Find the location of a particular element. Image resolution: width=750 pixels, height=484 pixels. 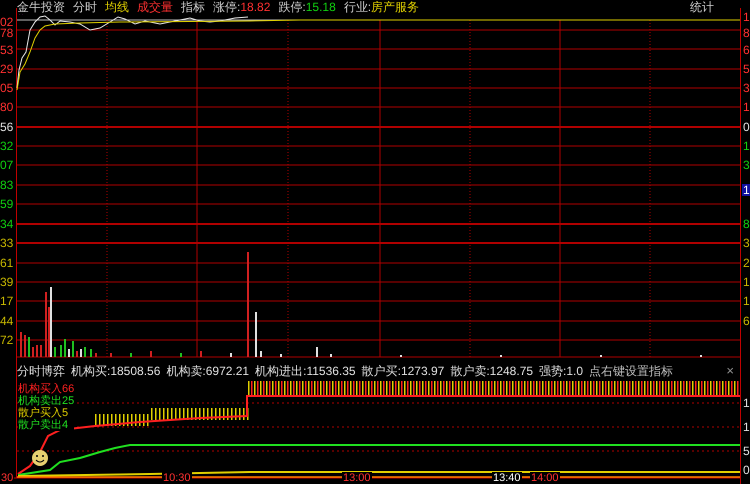

time-axis-label: 14:00 is located at coordinates (545, 478).